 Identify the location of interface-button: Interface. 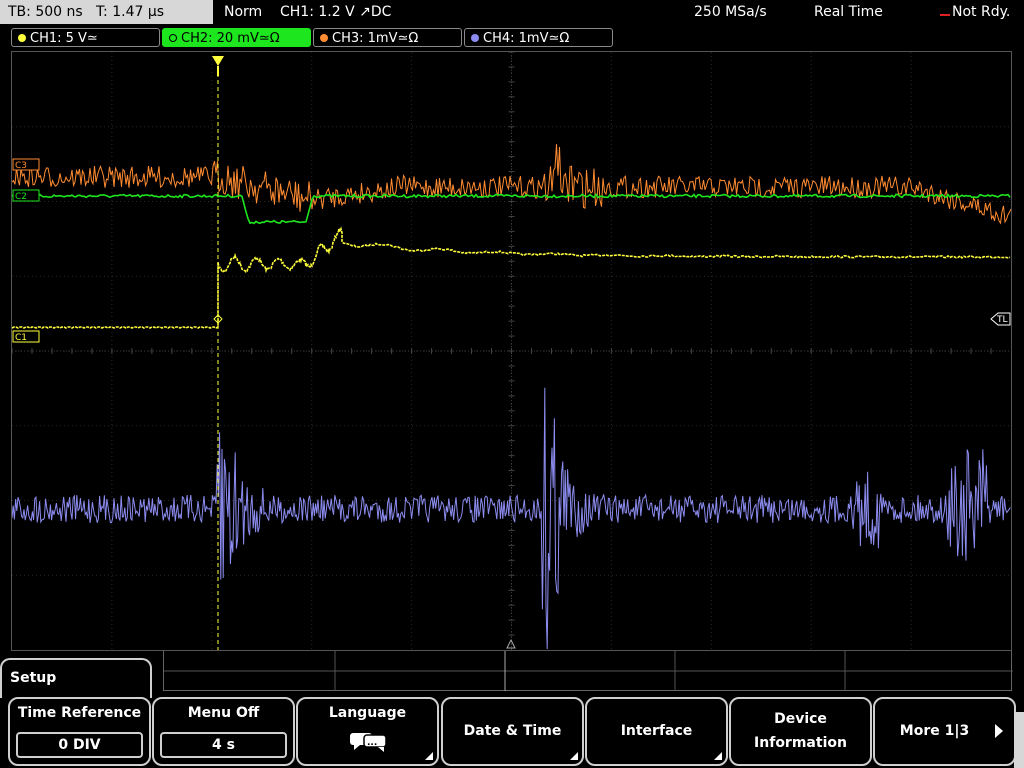
(656, 731).